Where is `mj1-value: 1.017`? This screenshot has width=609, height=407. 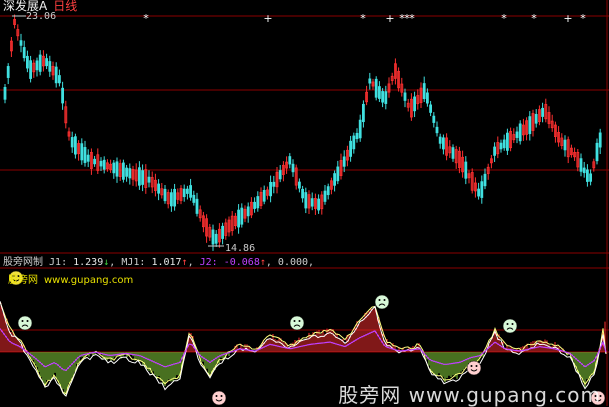
mj1-value: 1.017 is located at coordinates (166, 262).